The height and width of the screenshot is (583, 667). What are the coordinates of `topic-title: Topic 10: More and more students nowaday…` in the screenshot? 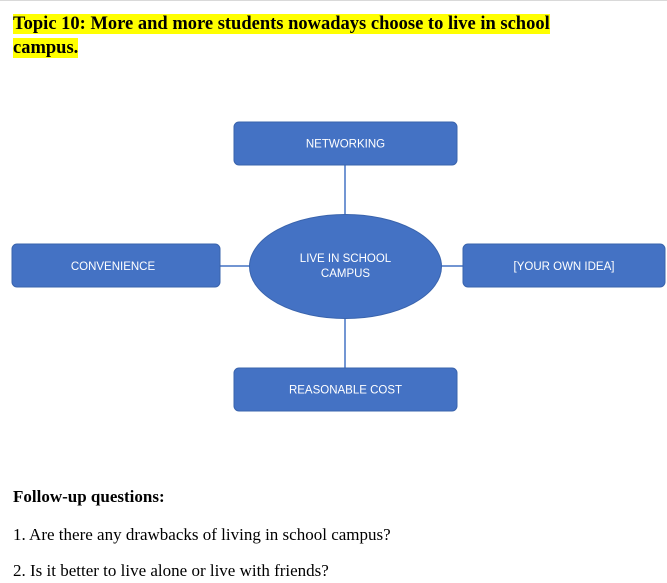 It's located at (323, 36).